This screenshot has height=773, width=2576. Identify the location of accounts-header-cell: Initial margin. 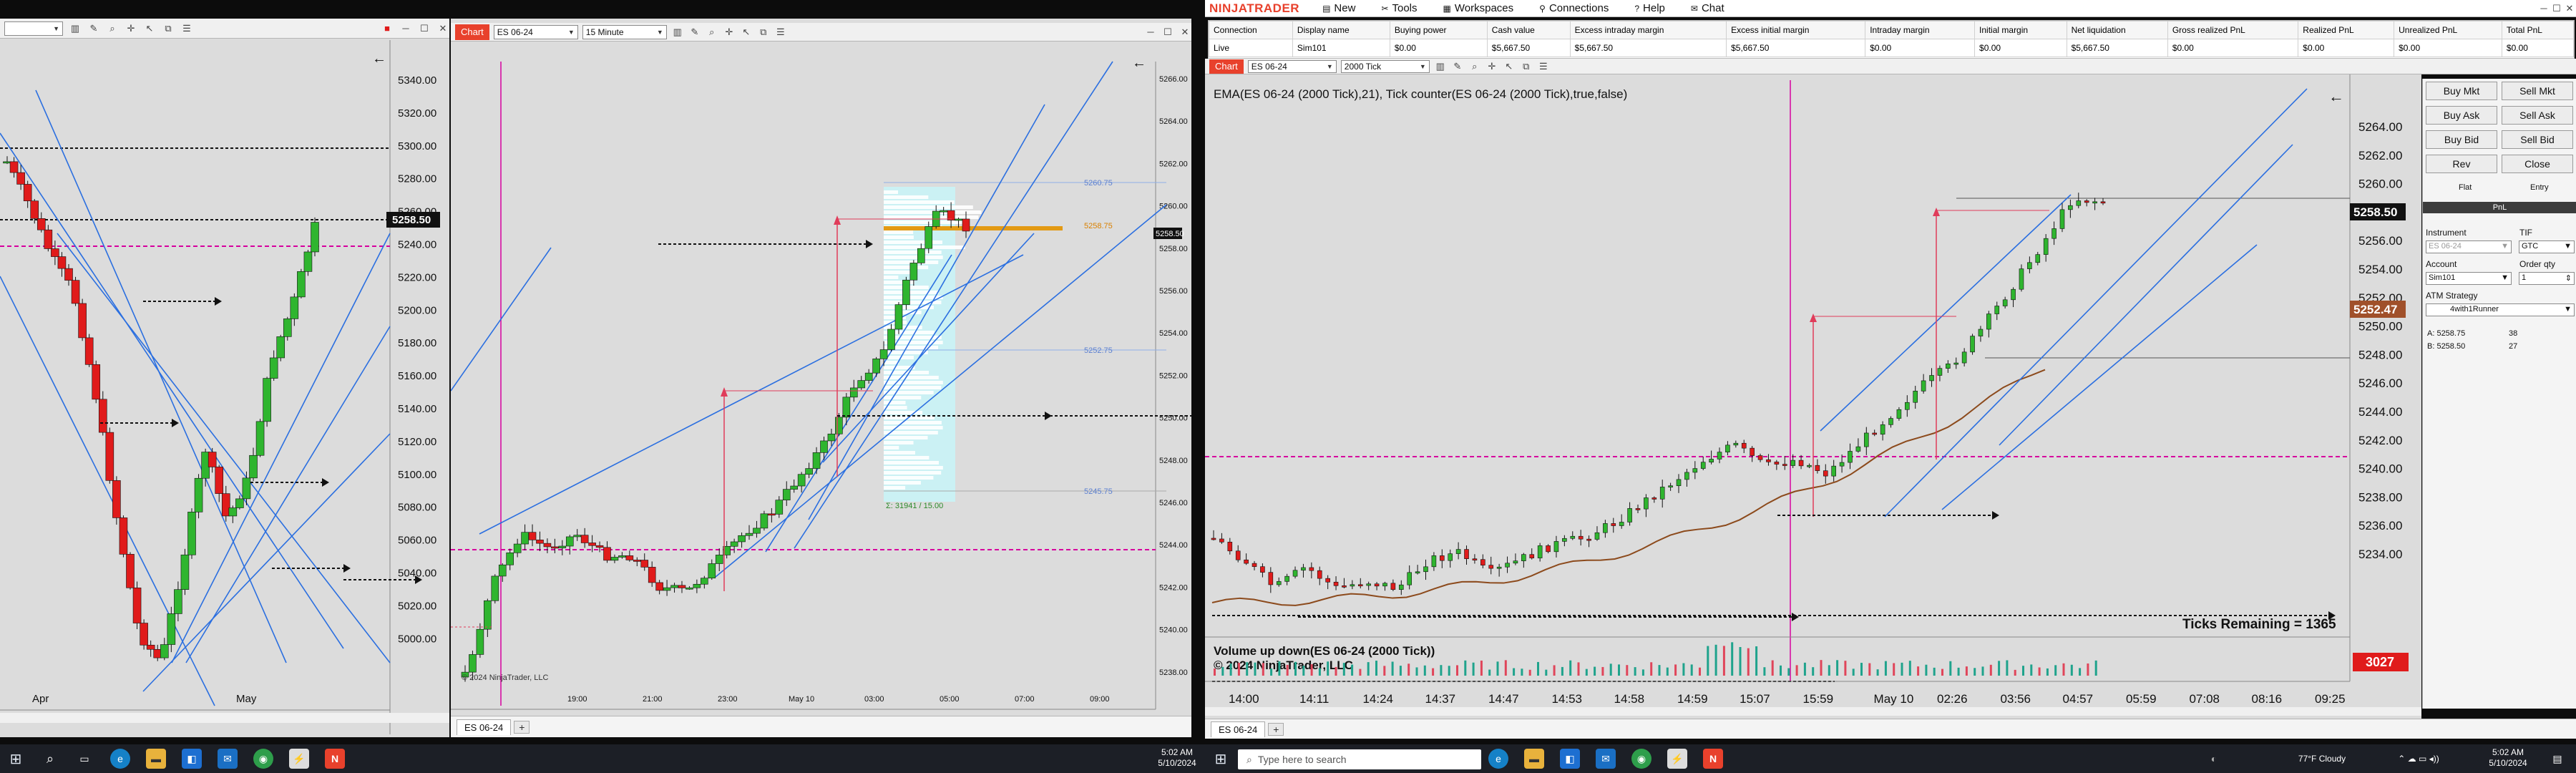
(2020, 30).